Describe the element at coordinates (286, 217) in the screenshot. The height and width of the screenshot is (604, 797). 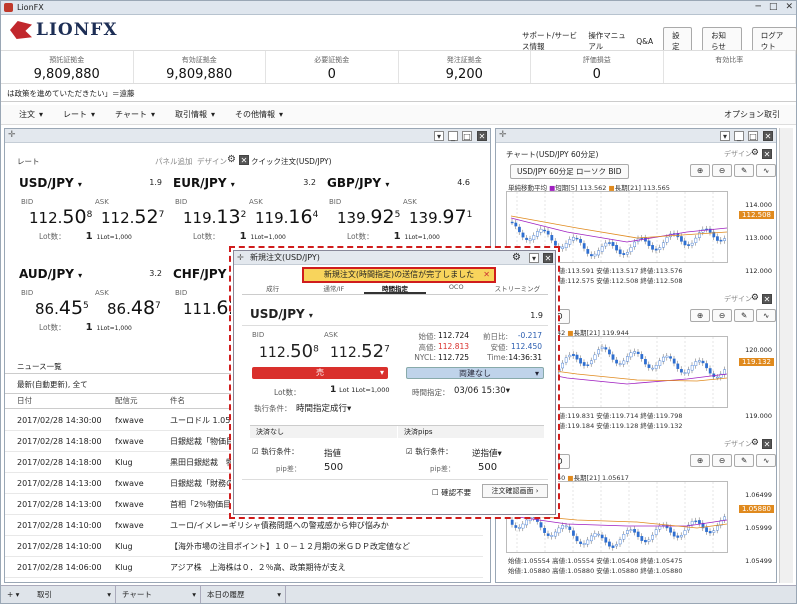
I see `ask-price: 119.164` at that location.